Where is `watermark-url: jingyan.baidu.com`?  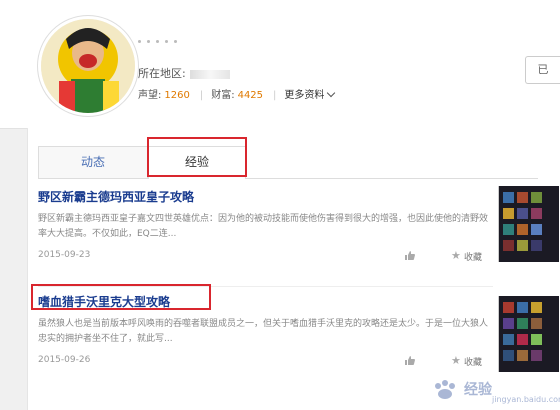
watermark-url: jingyan.baidu.com is located at coordinates (526, 399).